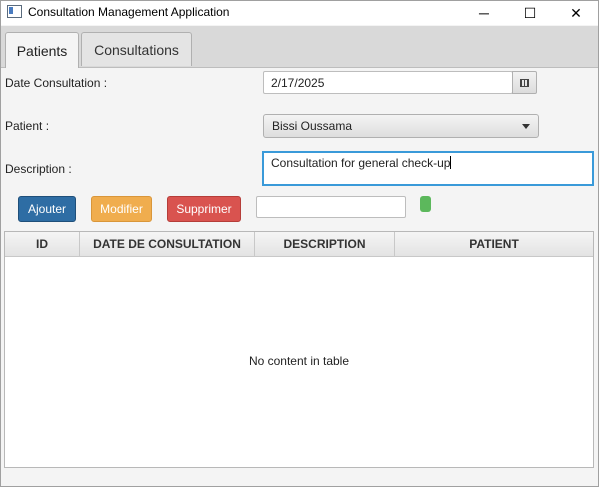 Image resolution: width=599 pixels, height=487 pixels. I want to click on description-label: Description :, so click(38, 169).